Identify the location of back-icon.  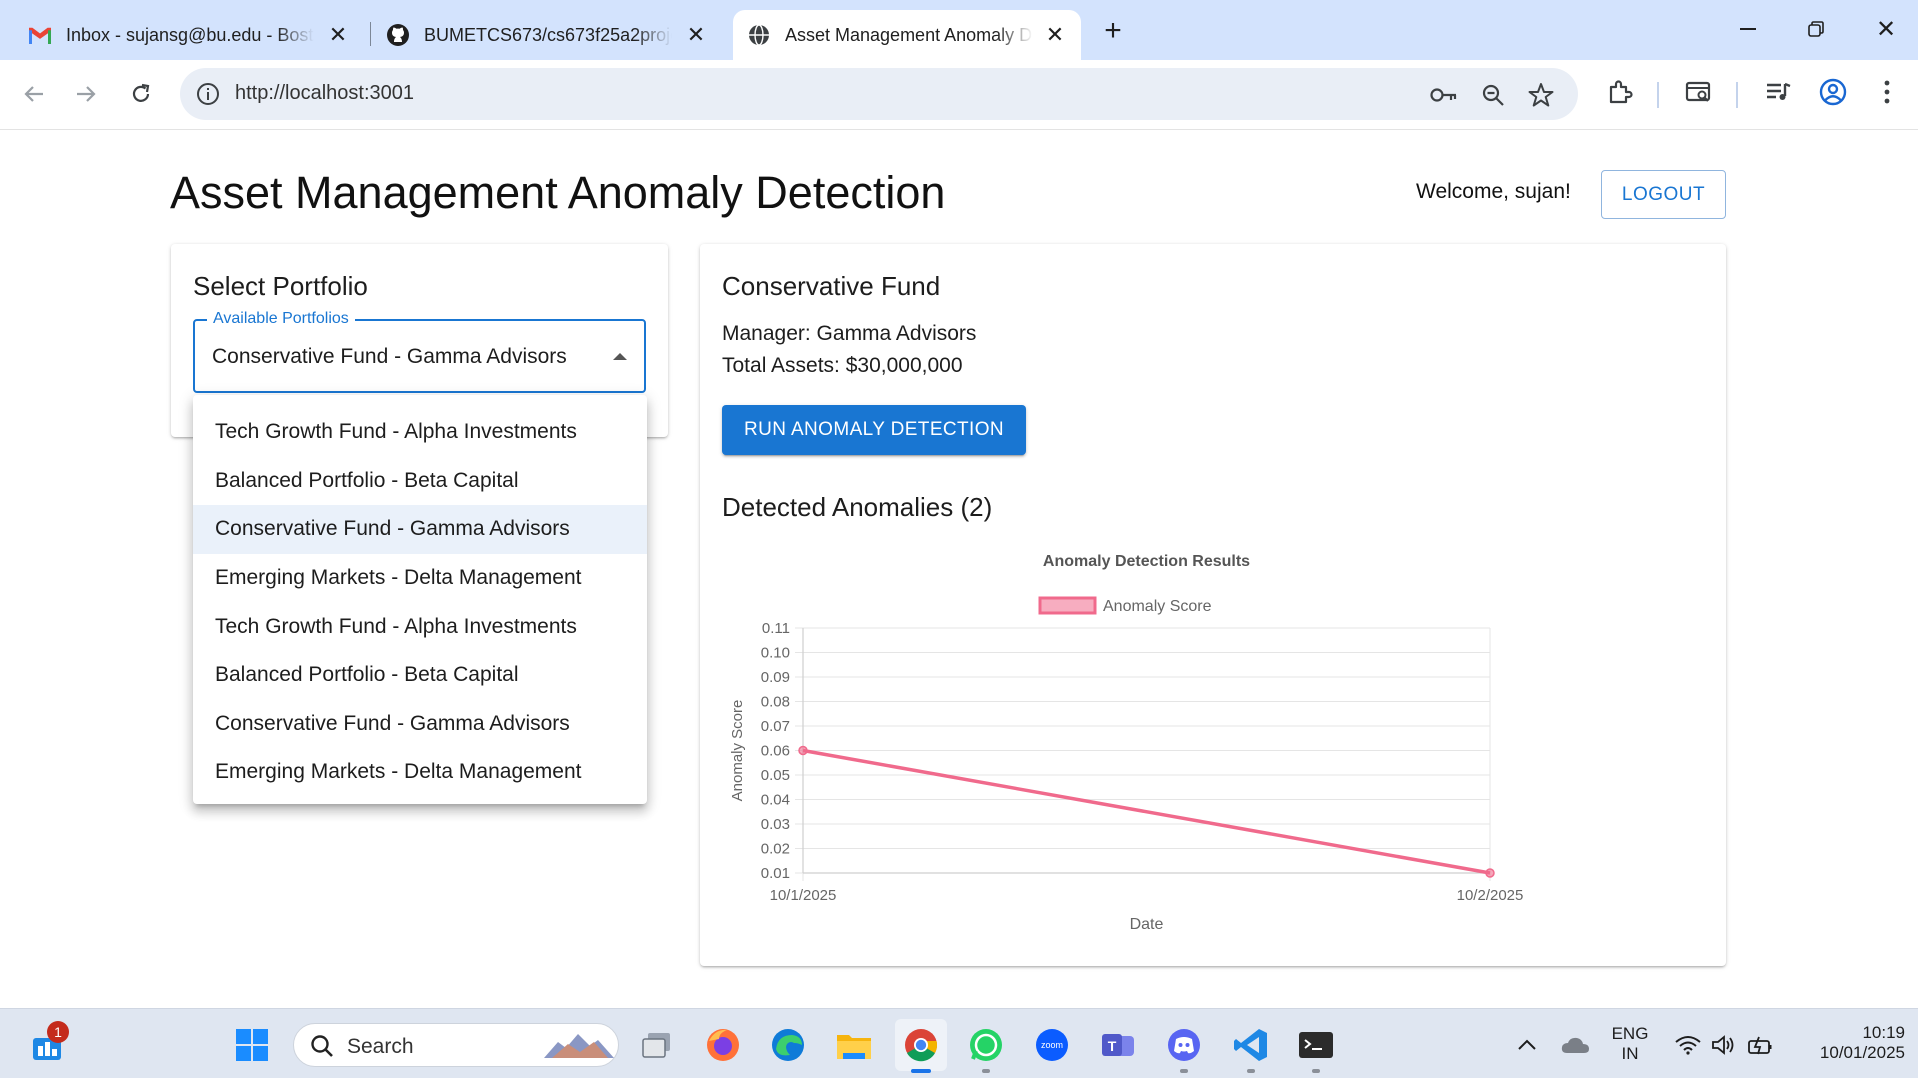
(34, 94).